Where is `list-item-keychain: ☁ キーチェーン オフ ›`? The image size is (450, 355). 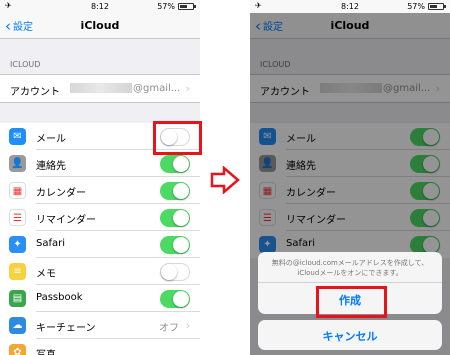 list-item-keychain: ☁ キーチェーン オフ › is located at coordinates (100, 325).